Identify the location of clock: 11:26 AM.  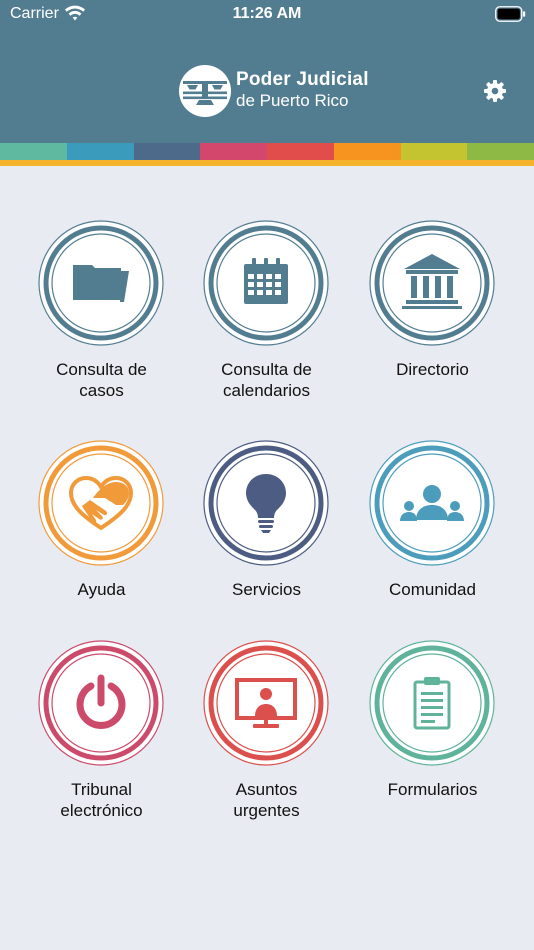
(267, 13).